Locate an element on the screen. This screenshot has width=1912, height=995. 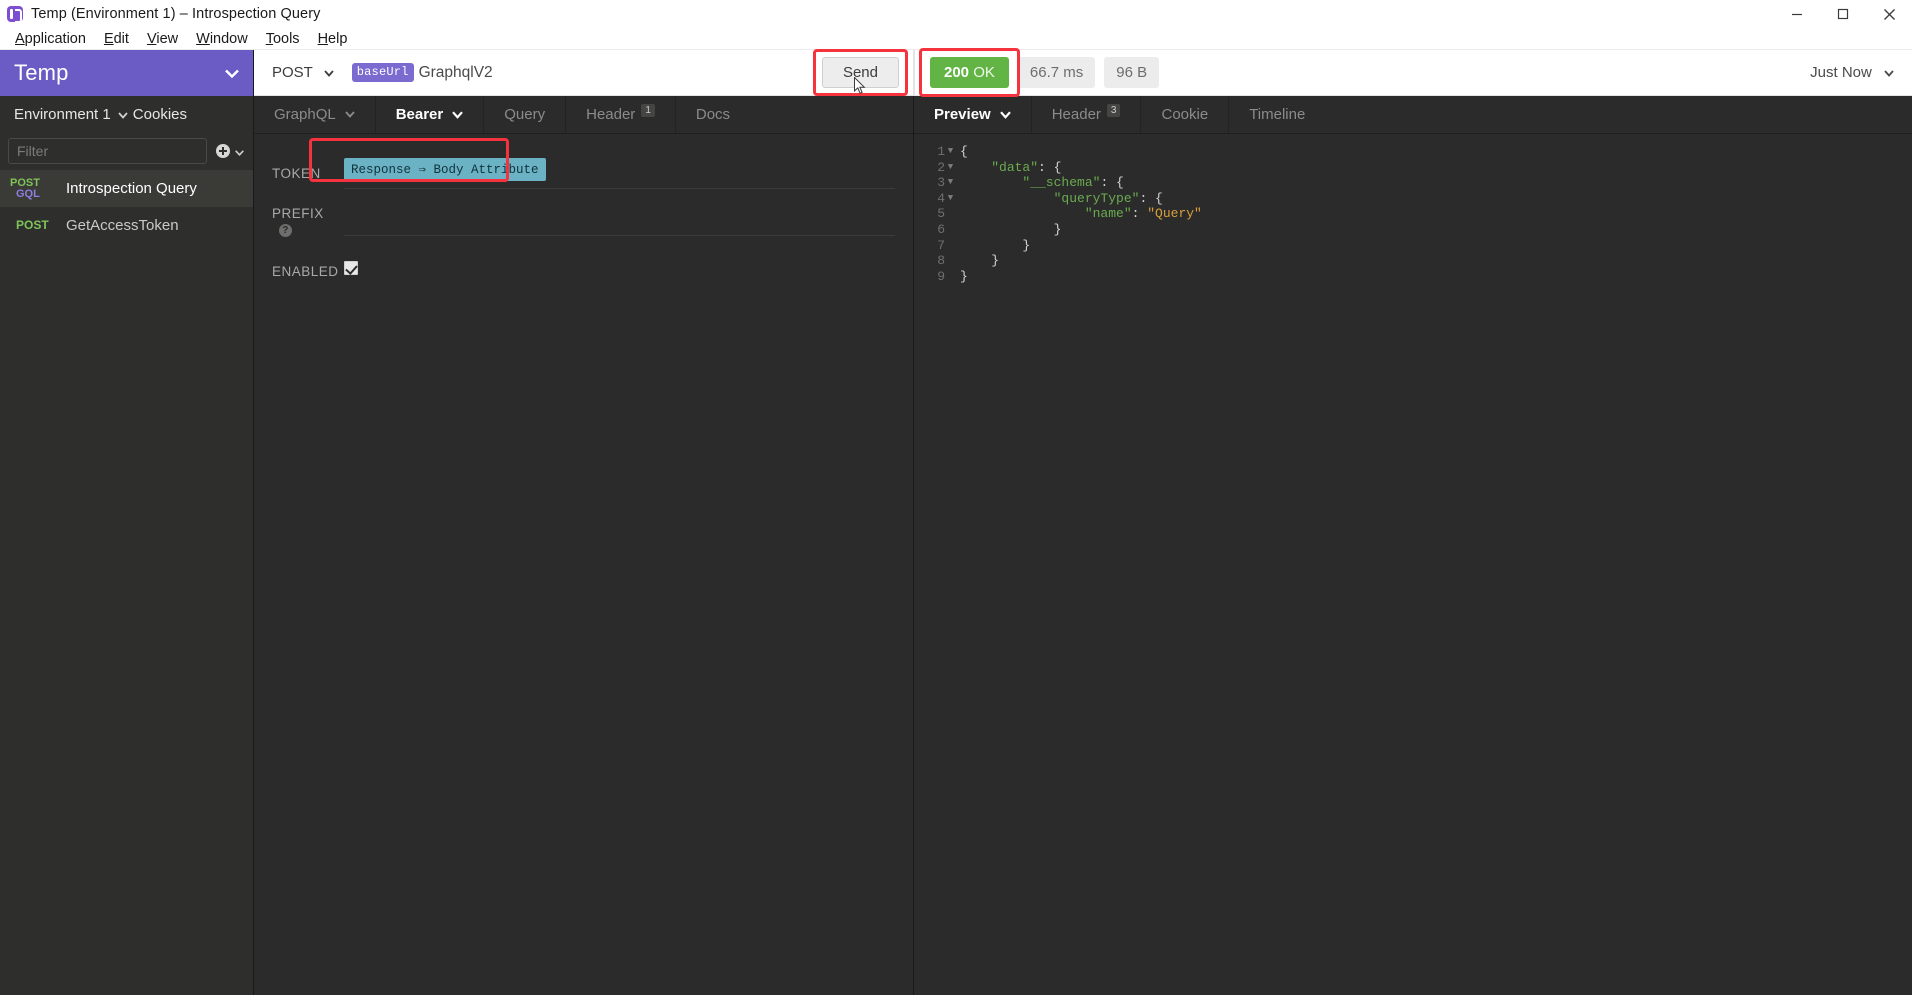
tab-bearer: Bearer is located at coordinates (430, 114).